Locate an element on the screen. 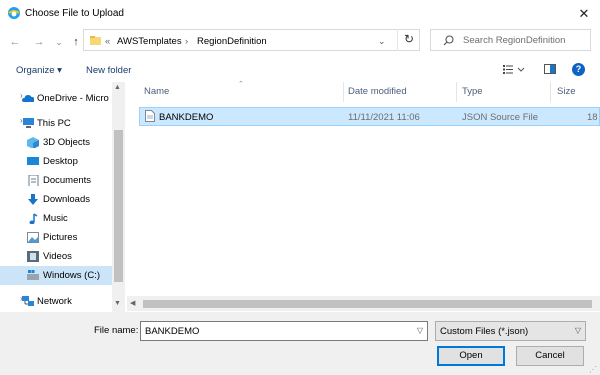 The image size is (600, 375). nav-item-network: Network is located at coordinates (56, 301).